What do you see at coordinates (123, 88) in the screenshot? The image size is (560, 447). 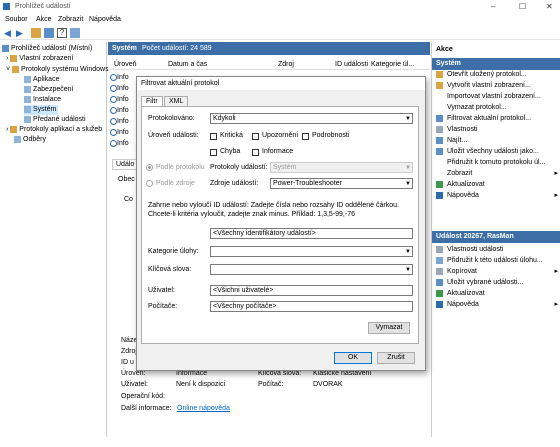 I see `row-level: Info` at bounding box center [123, 88].